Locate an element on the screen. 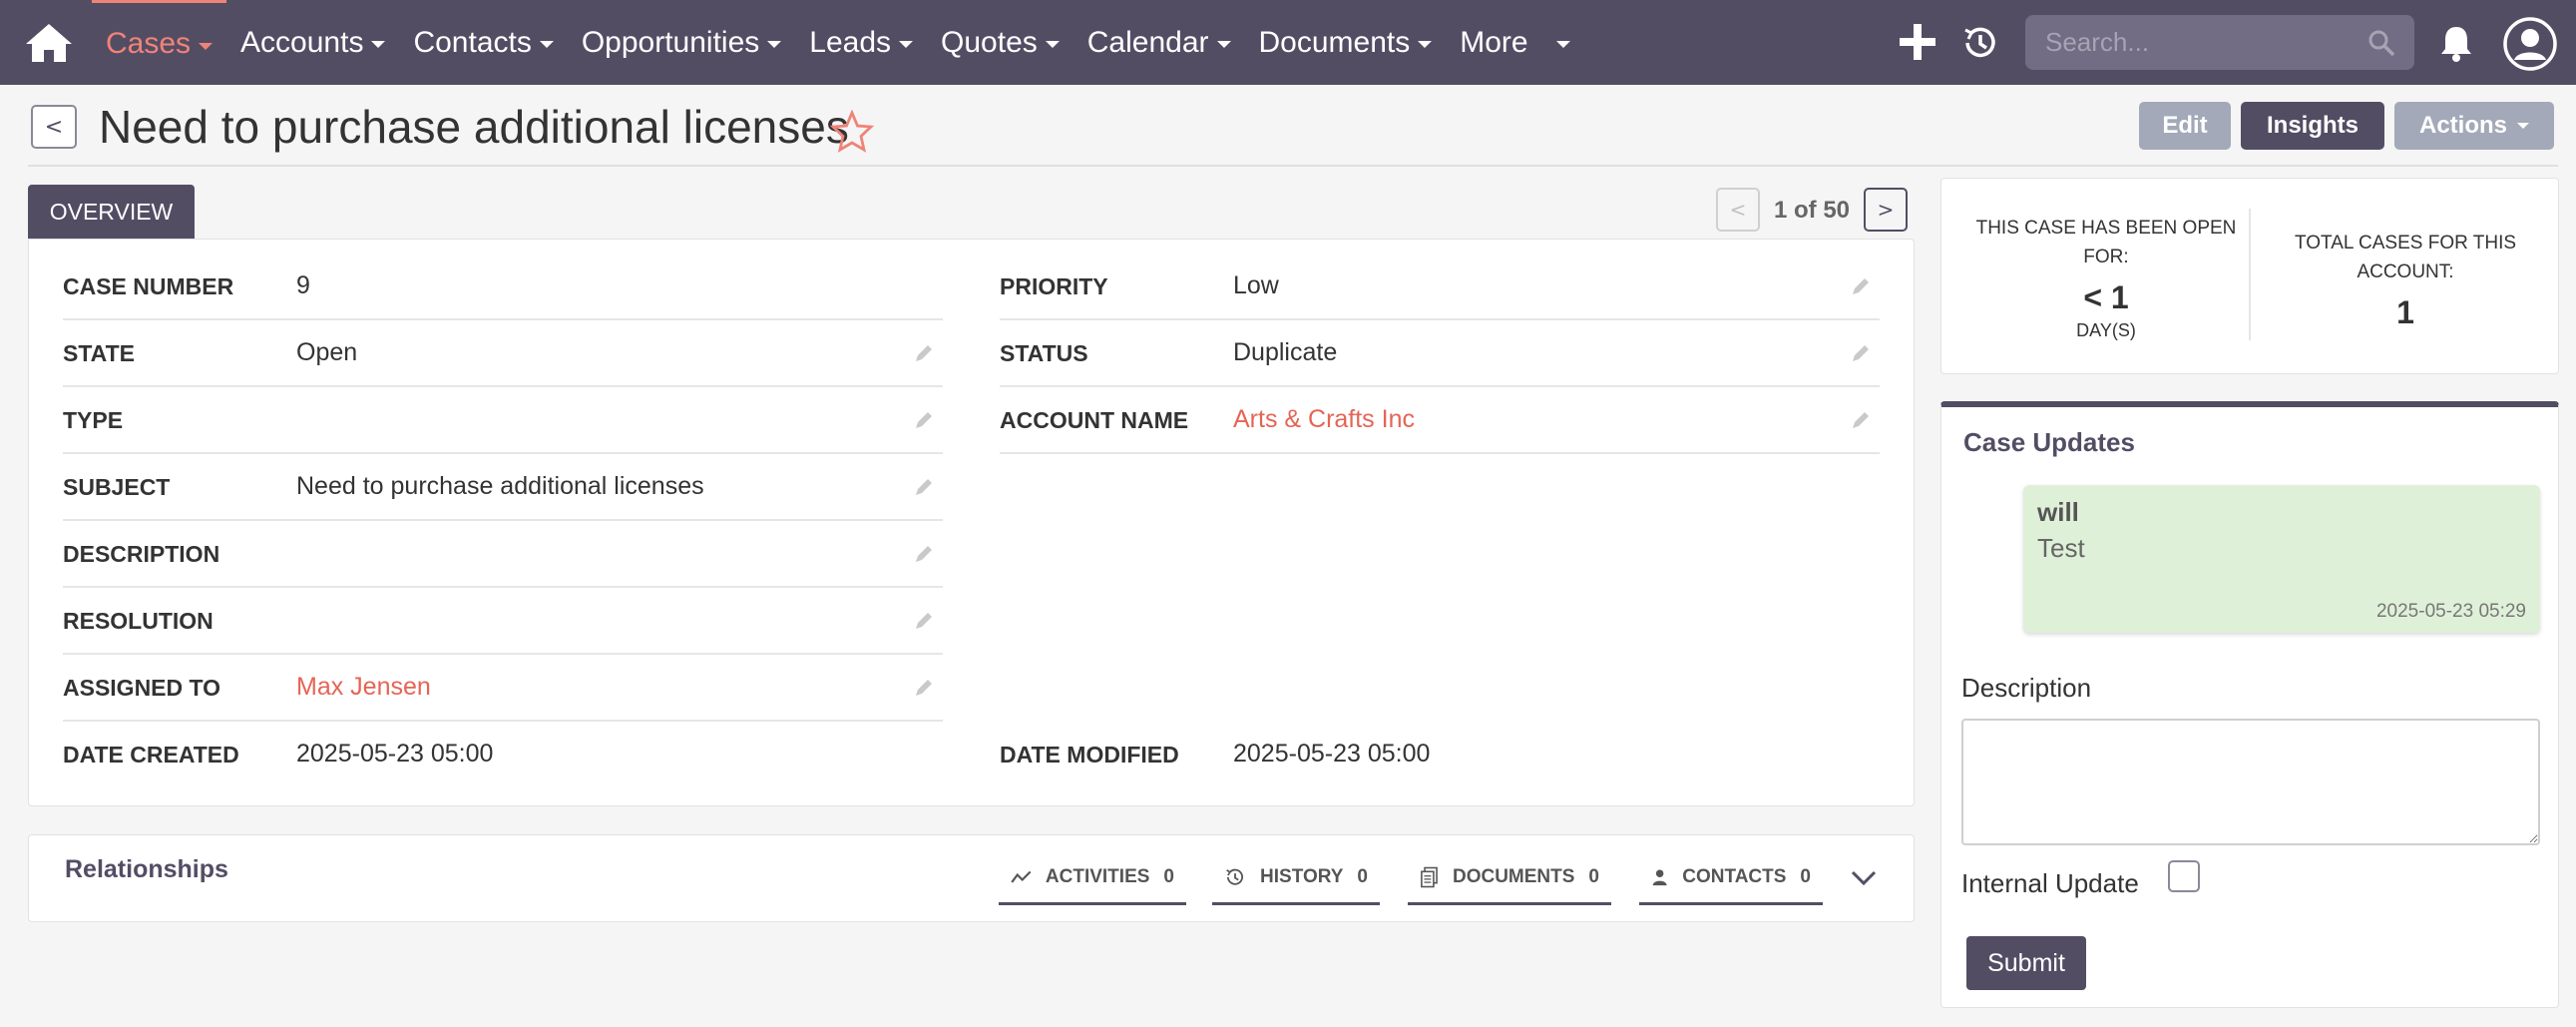 The height and width of the screenshot is (1027, 2576). page-title: Need to purchase additional licenses is located at coordinates (474, 127).